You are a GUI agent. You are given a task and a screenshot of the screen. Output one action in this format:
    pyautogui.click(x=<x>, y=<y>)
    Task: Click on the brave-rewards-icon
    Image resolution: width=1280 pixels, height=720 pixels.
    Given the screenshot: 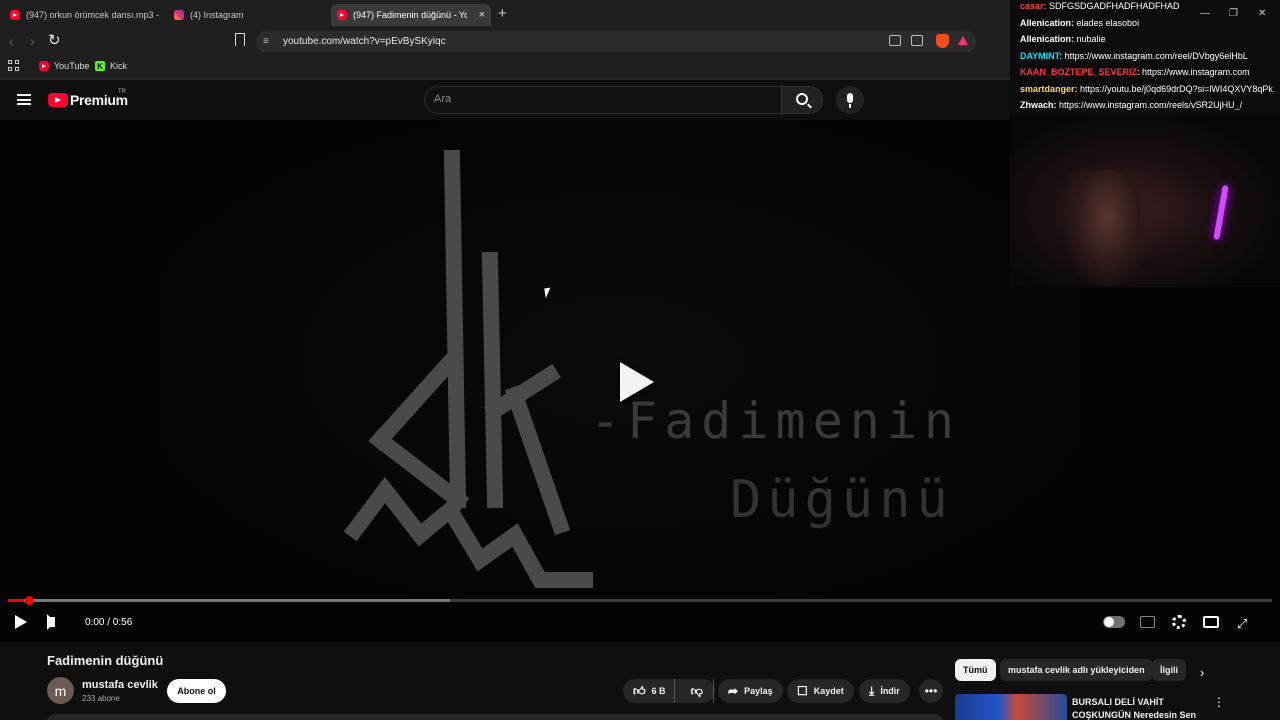 What is the action you would take?
    pyautogui.click(x=963, y=40)
    